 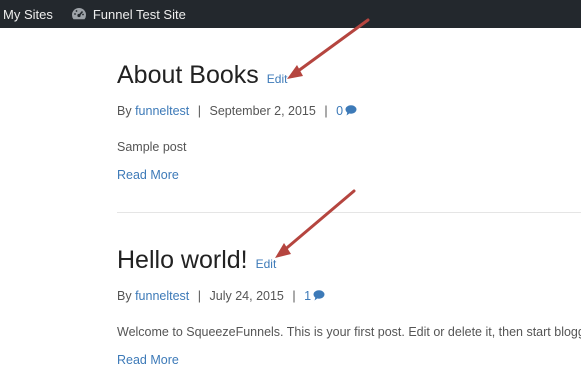 What do you see at coordinates (182, 260) in the screenshot?
I see `post-title: Hello world!` at bounding box center [182, 260].